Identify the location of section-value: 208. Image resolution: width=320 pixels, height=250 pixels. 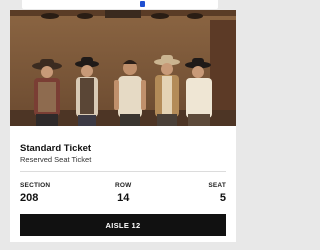
(29, 198).